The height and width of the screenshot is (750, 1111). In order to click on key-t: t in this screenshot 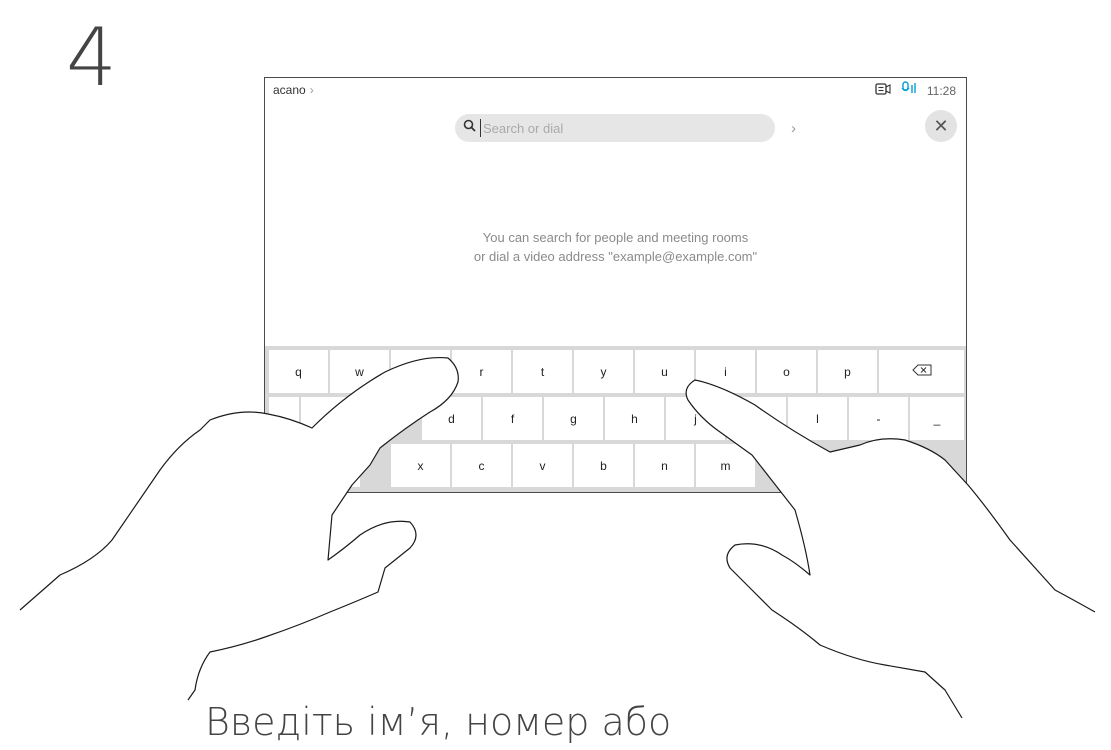, I will do `click(542, 371)`.